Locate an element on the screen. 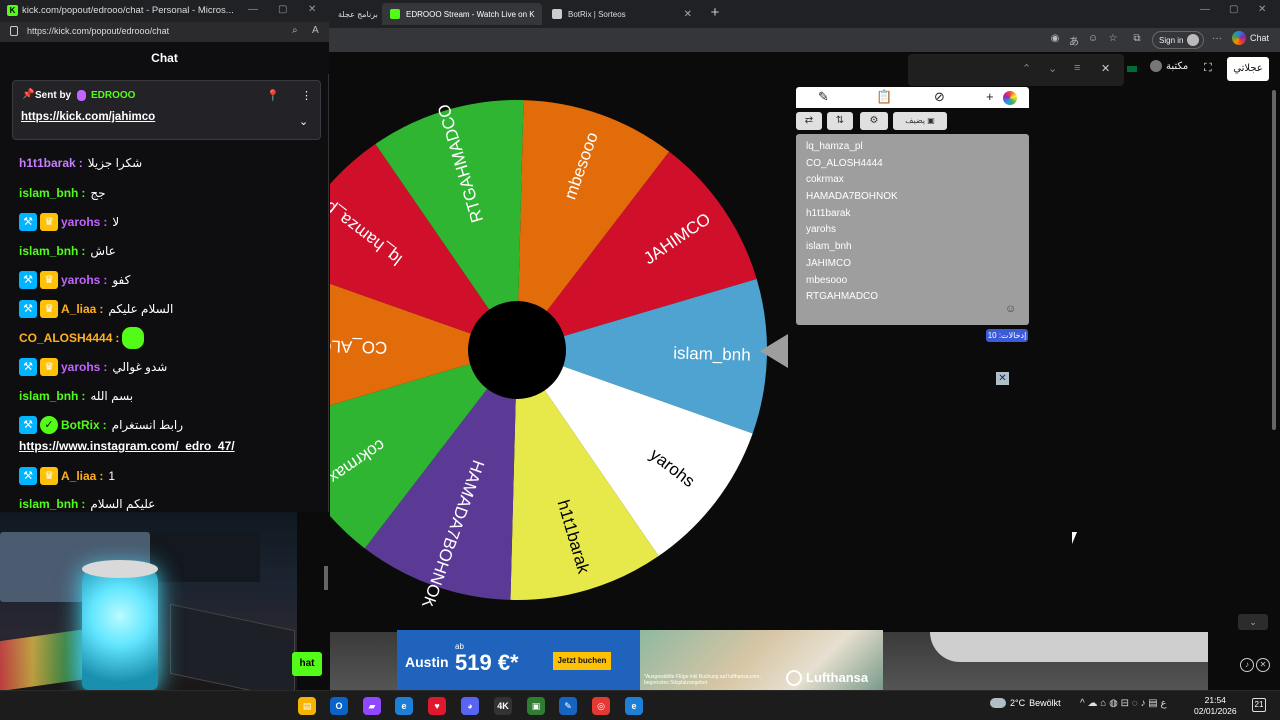  chat-message: islam_bnh: بسم الله is located at coordinates (76, 396).